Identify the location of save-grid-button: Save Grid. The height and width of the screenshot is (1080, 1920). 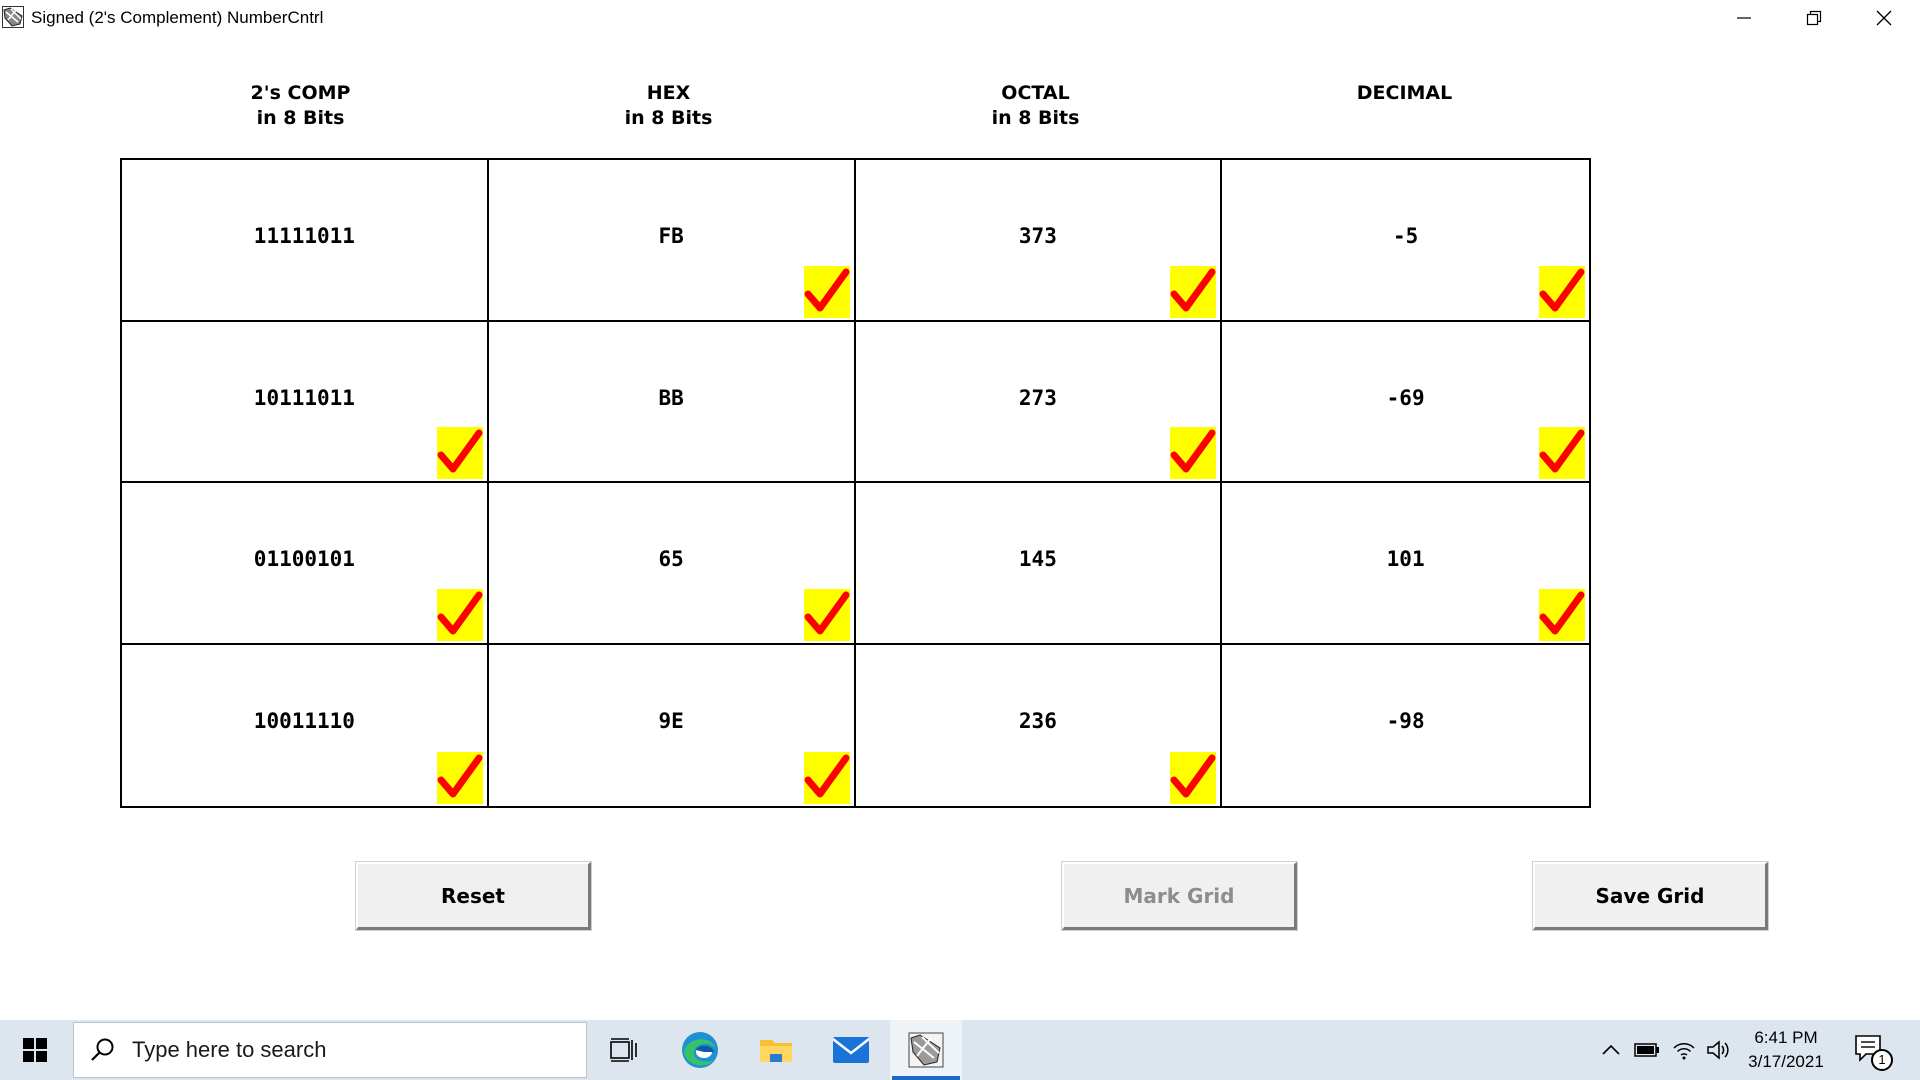
(1650, 896).